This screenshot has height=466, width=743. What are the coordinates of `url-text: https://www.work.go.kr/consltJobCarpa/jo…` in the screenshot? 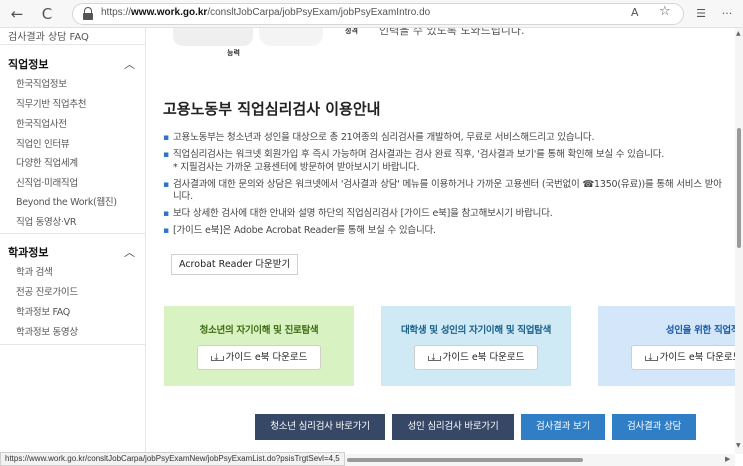 It's located at (266, 12).